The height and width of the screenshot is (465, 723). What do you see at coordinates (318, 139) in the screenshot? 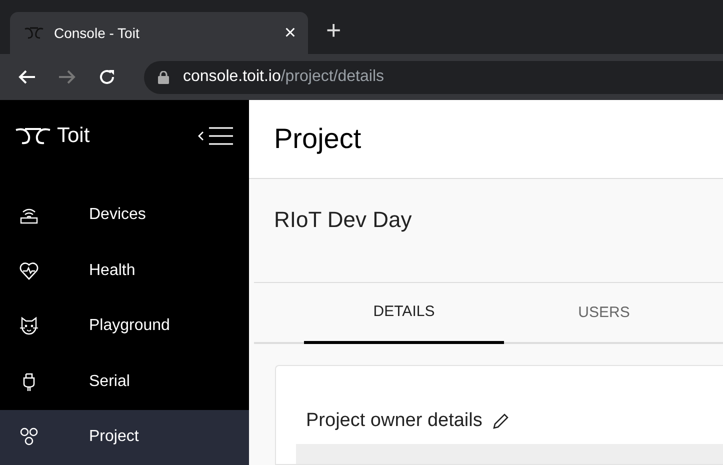
I see `page-title: Project` at bounding box center [318, 139].